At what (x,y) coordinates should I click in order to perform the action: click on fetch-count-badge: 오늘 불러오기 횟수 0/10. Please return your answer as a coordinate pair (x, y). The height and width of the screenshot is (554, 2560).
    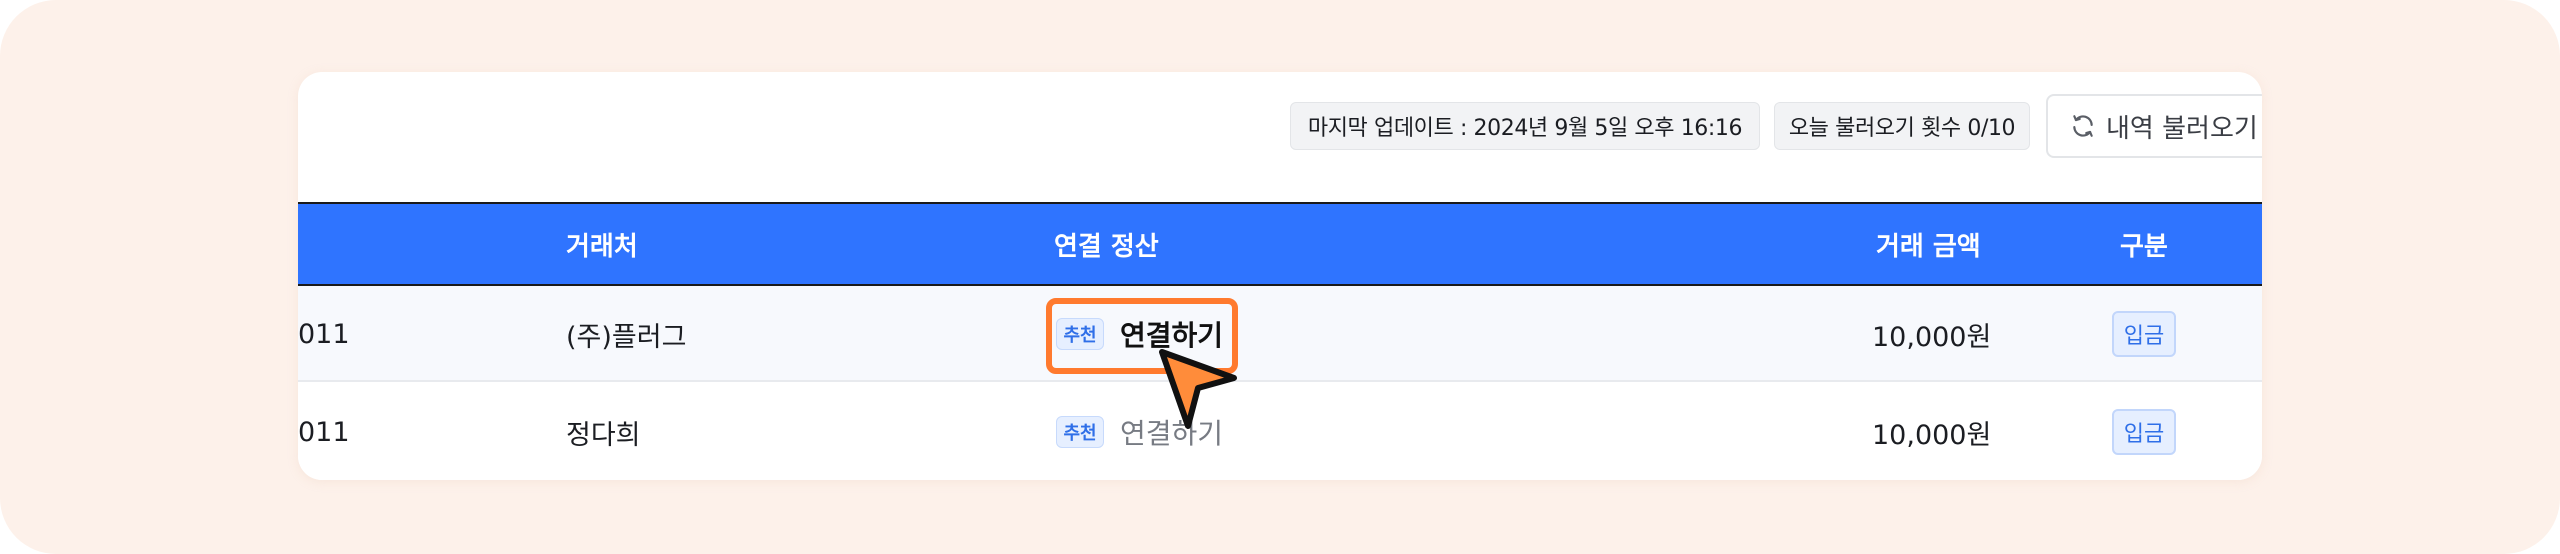
    Looking at the image, I should click on (1902, 126).